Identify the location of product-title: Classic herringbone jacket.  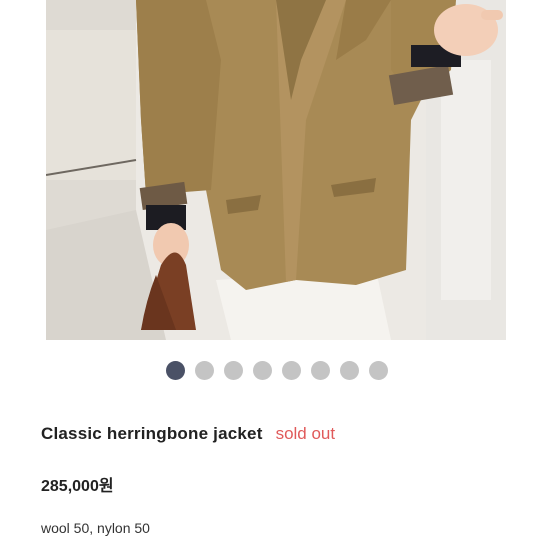
(152, 433).